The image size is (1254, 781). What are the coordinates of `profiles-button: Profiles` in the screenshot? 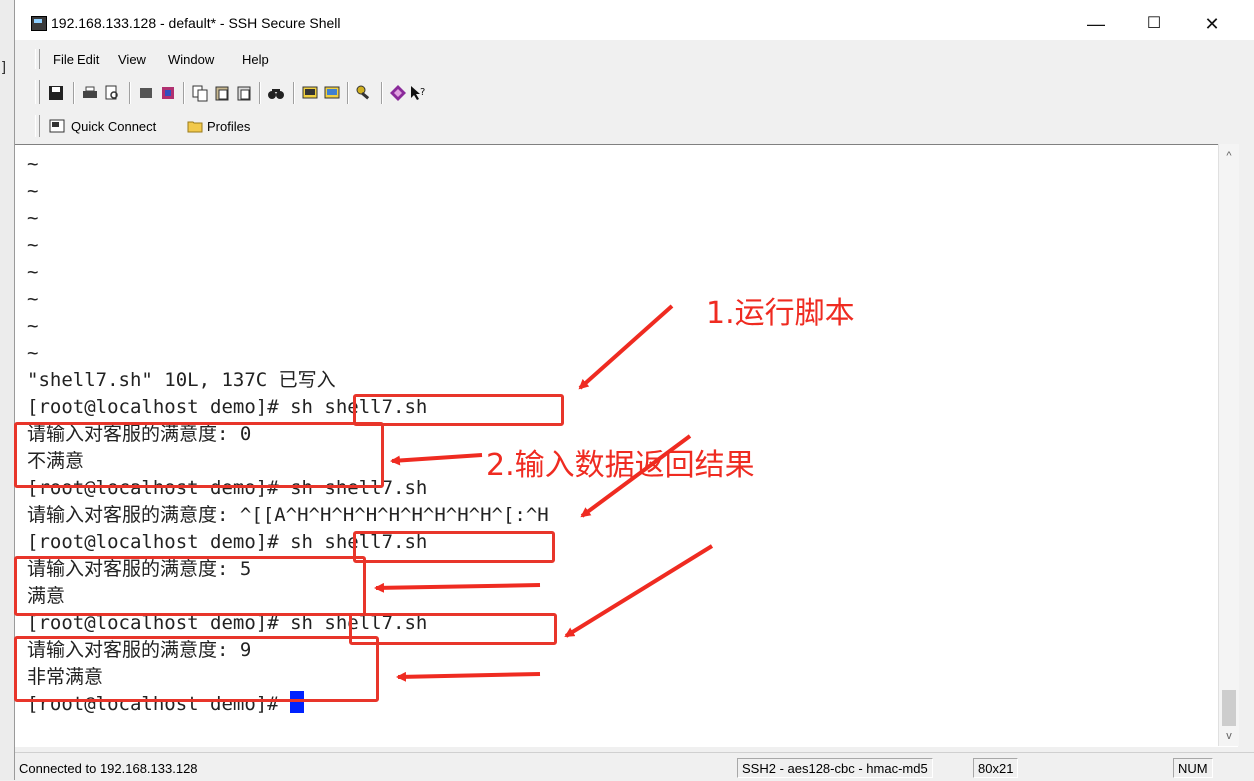 It's located at (228, 126).